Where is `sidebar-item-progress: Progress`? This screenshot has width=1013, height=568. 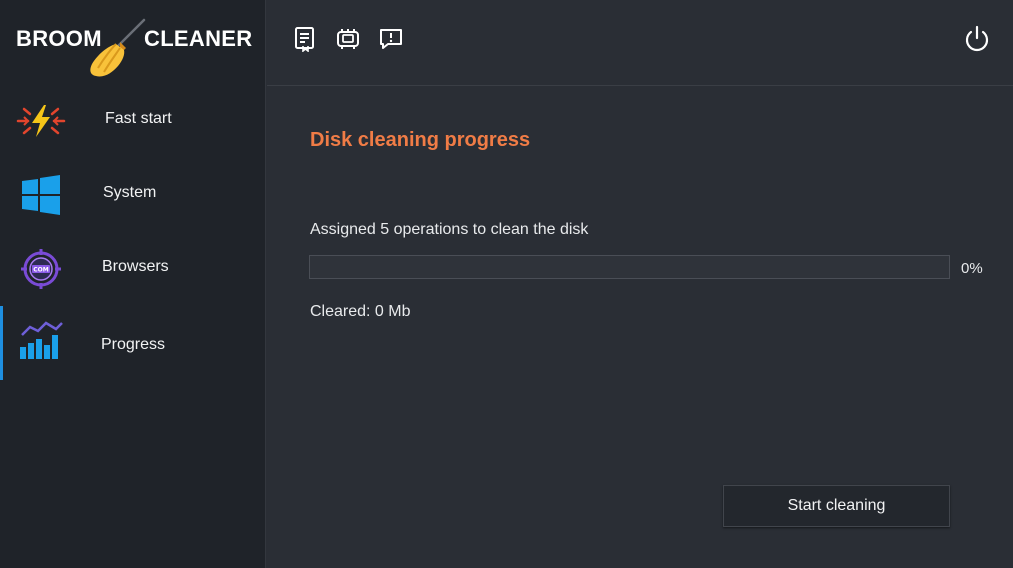
sidebar-item-progress: Progress is located at coordinates (133, 343).